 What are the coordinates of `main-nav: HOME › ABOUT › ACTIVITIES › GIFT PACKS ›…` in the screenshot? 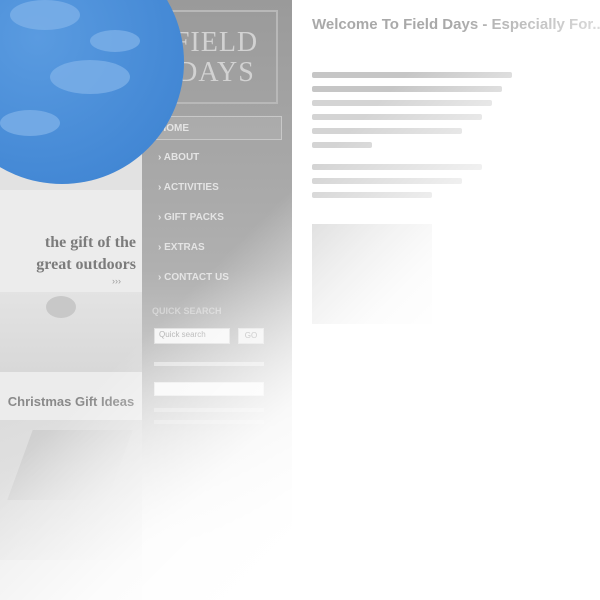 It's located at (217, 206).